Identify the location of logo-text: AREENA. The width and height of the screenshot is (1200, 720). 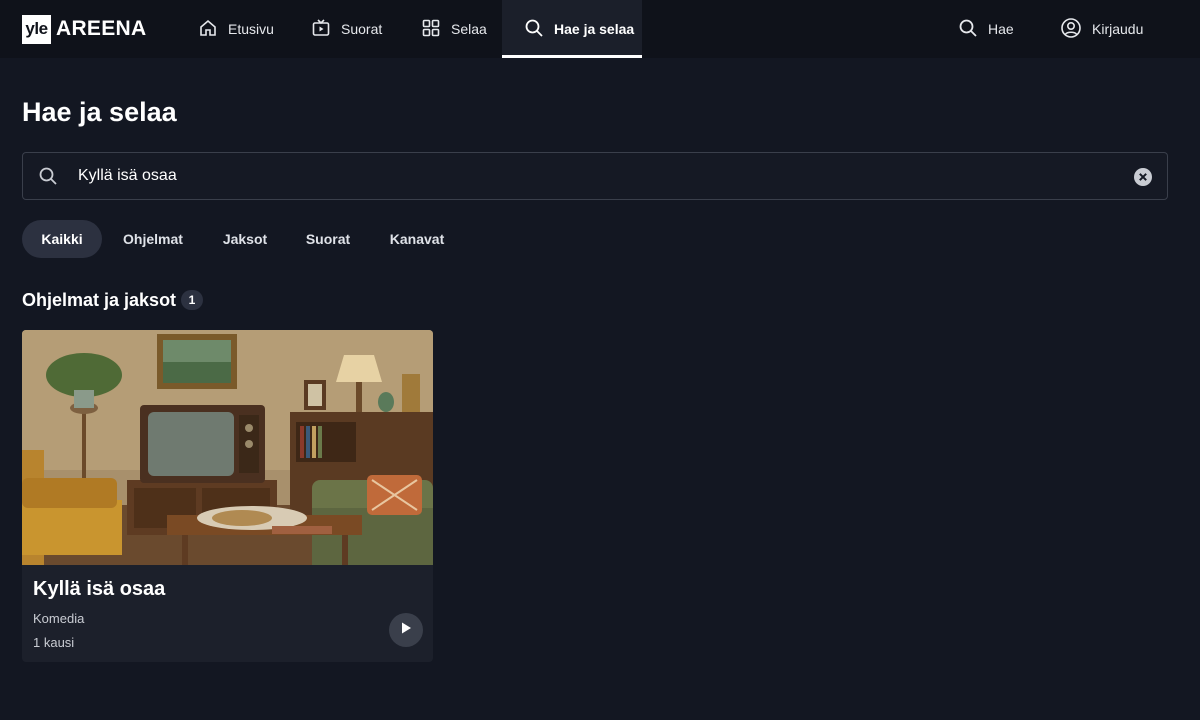
(101, 28).